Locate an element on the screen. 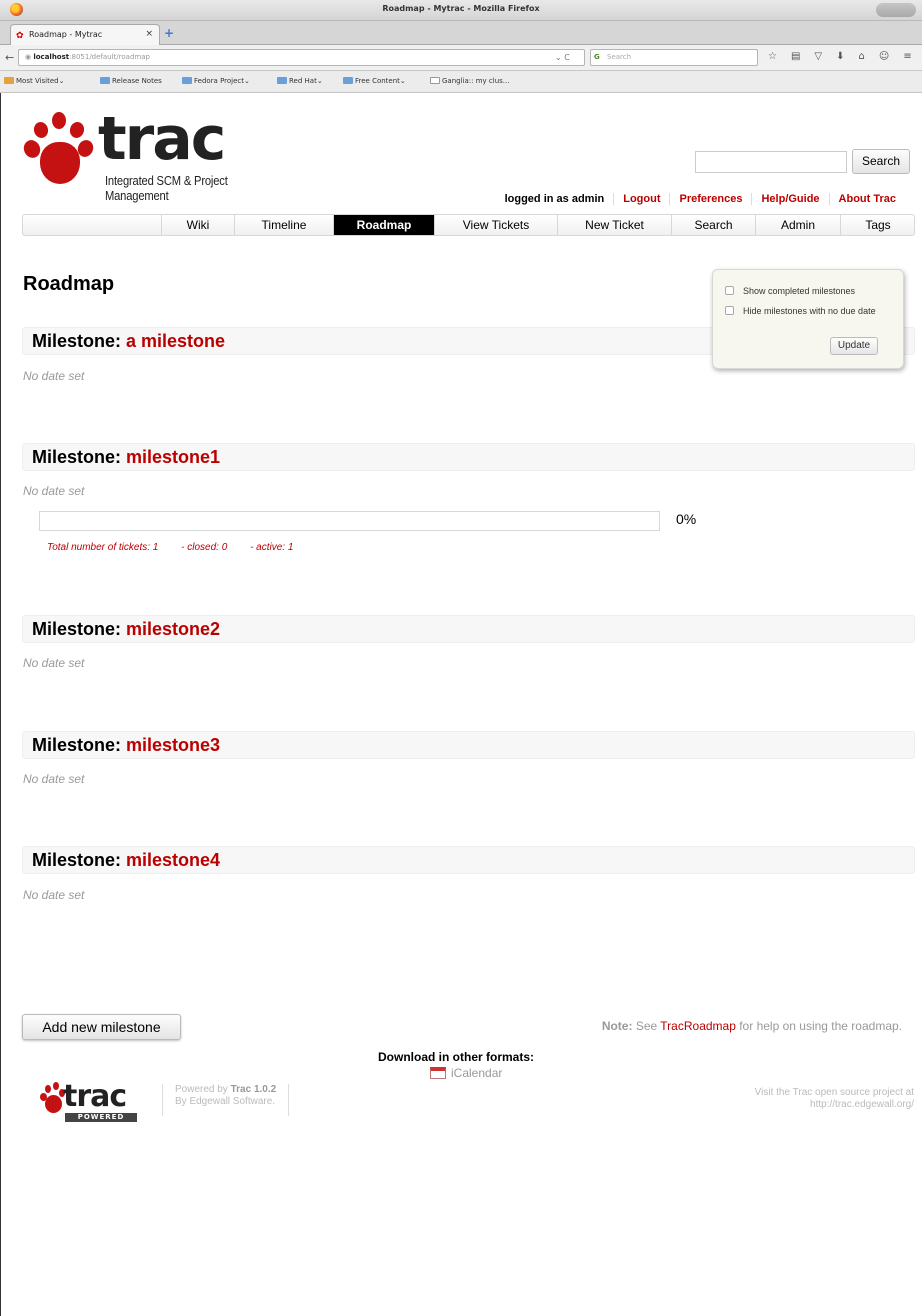 The height and width of the screenshot is (1316, 922). tab-timeline: Timeline is located at coordinates (283, 225).